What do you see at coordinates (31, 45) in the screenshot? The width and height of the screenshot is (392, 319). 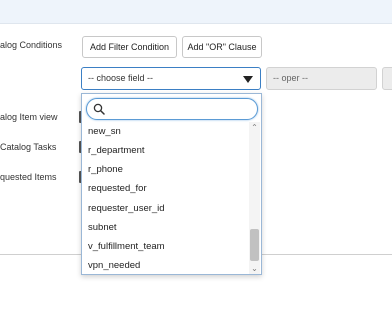 I see `catalog-conditions-label: alog Conditions` at bounding box center [31, 45].